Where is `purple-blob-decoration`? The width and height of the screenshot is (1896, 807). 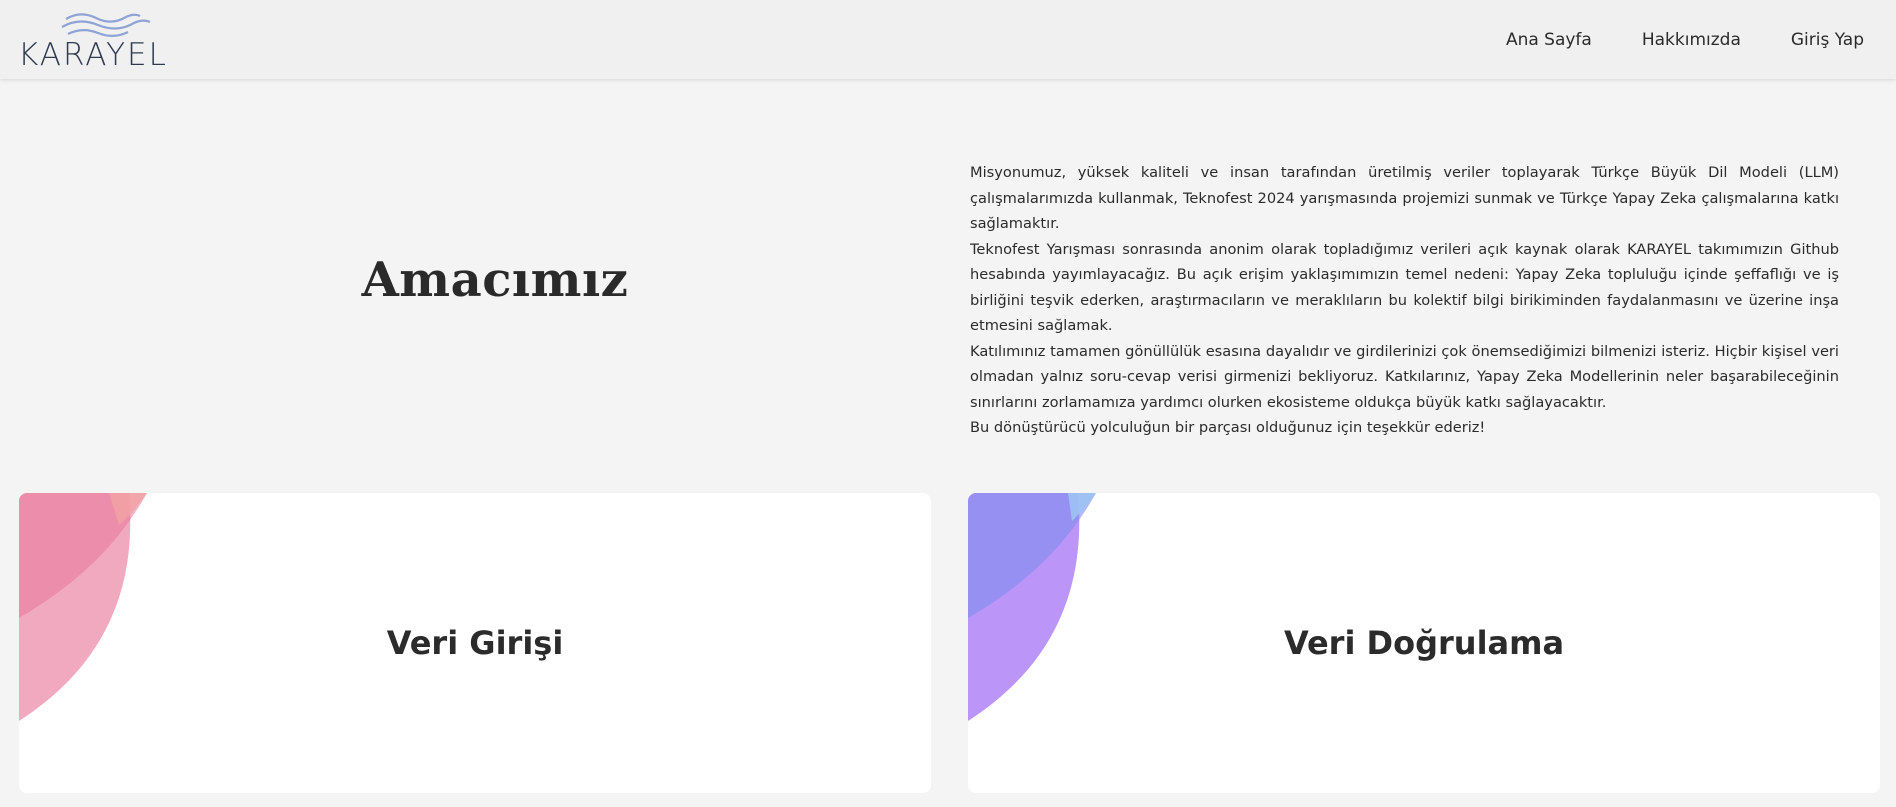
purple-blob-decoration is located at coordinates (1032, 607).